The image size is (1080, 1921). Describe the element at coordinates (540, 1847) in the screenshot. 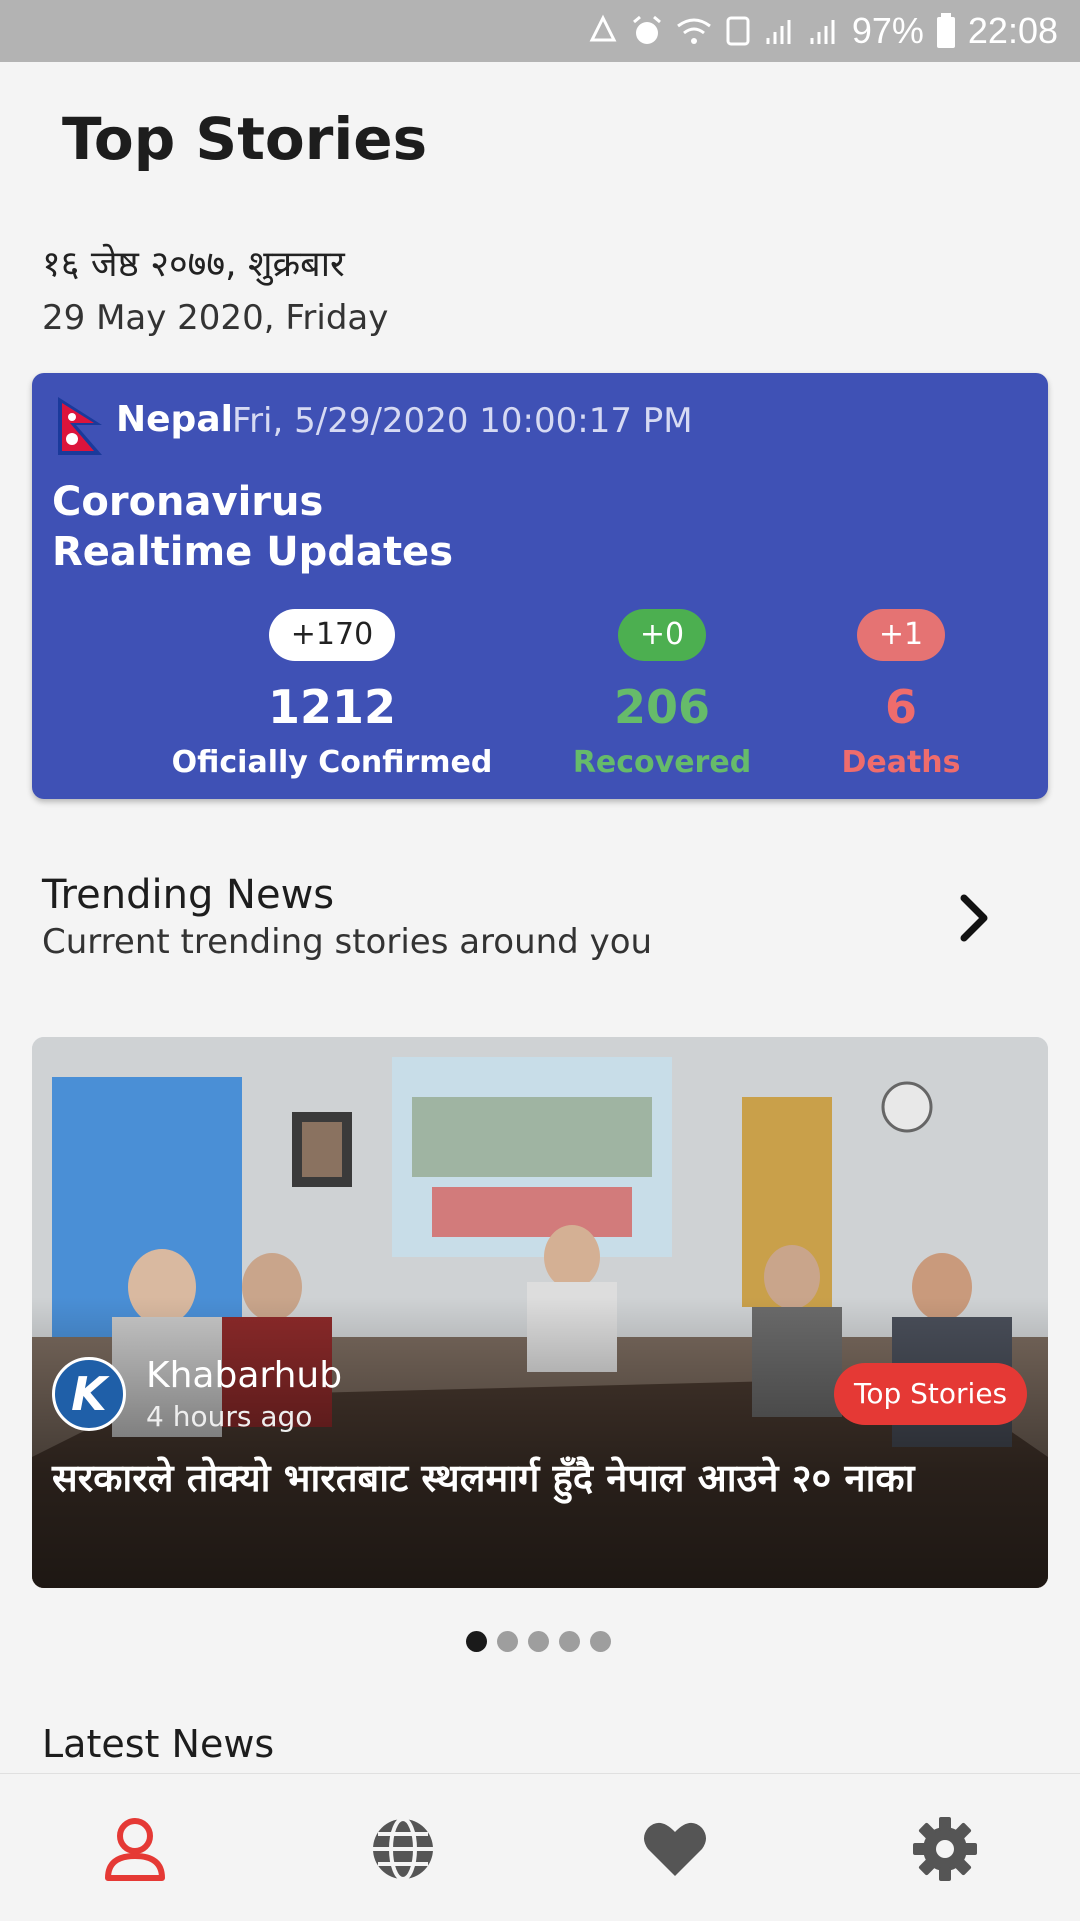

I see `bottom-navigation` at that location.